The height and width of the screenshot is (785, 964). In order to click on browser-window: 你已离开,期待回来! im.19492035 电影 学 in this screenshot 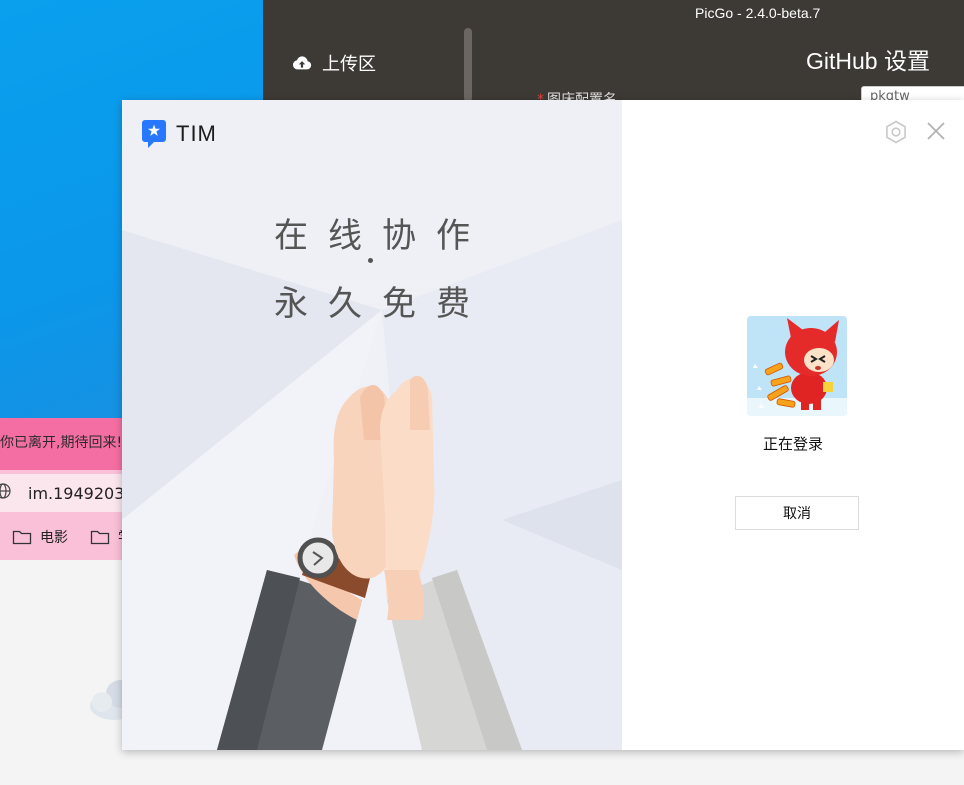, I will do `click(67, 489)`.